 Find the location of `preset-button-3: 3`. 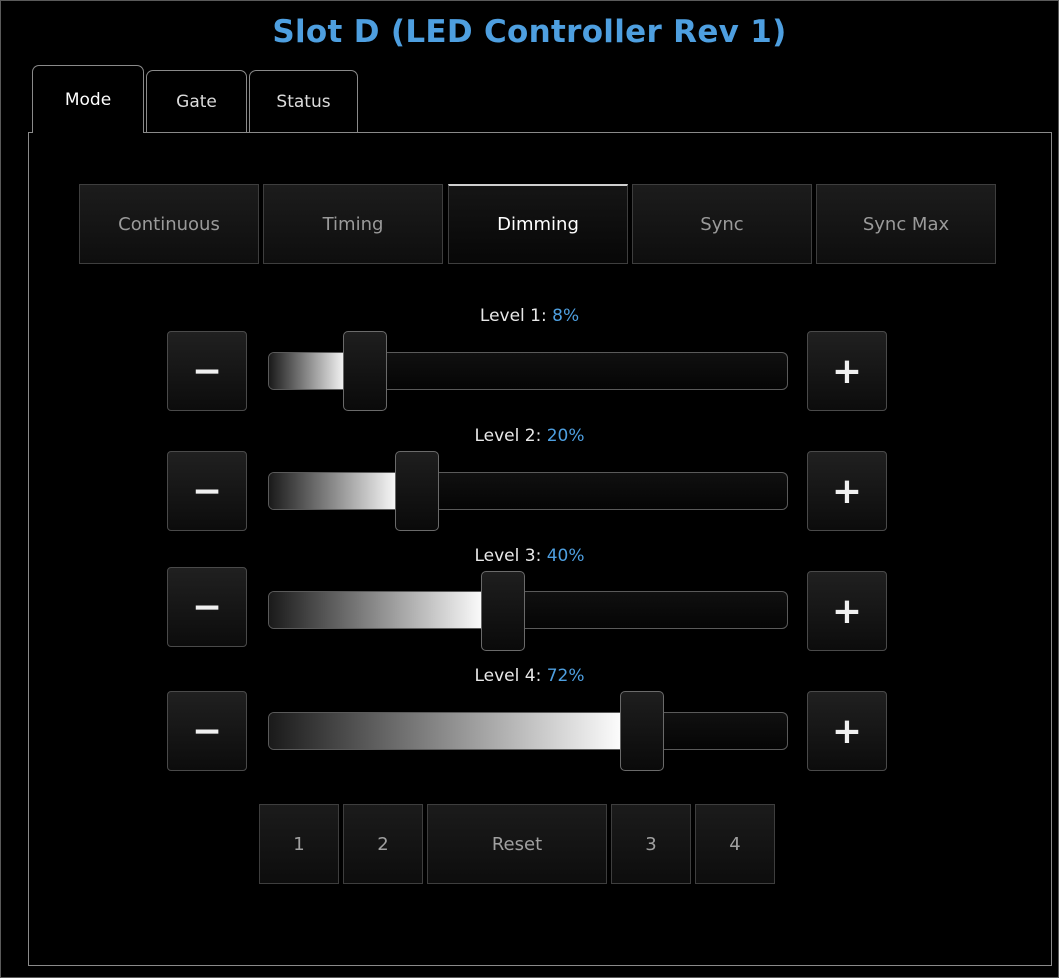

preset-button-3: 3 is located at coordinates (651, 844).